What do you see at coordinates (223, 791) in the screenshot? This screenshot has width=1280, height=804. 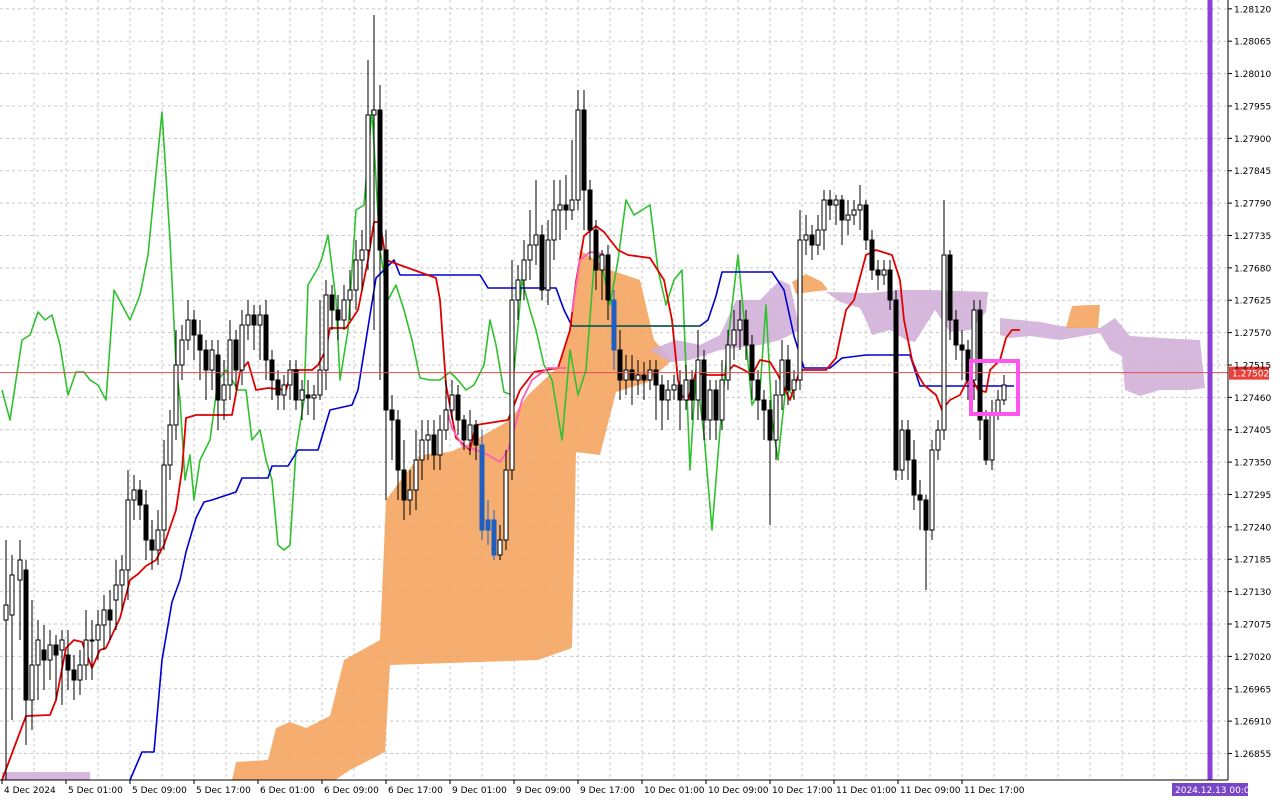 I see `time-tick-label: 5 Dec 17:00` at bounding box center [223, 791].